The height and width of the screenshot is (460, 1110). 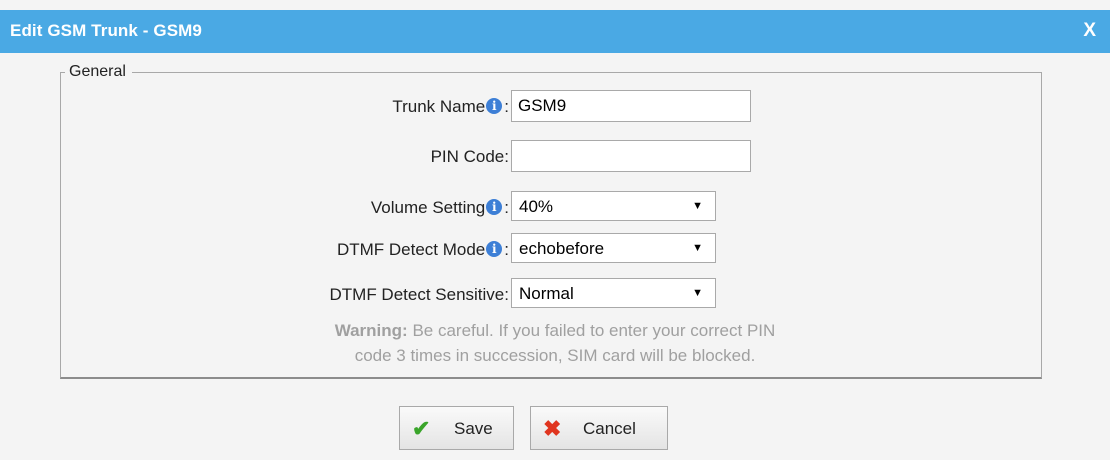 What do you see at coordinates (411, 249) in the screenshot?
I see `dtmf-detect-mode-label: DTMF Detect Mode` at bounding box center [411, 249].